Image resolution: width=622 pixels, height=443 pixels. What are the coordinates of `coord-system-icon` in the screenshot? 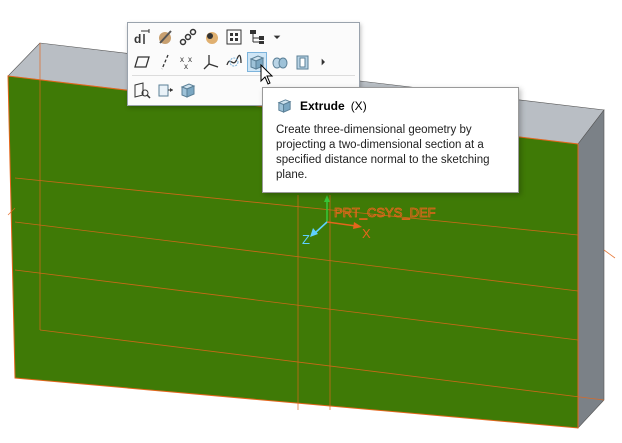 It's located at (211, 62).